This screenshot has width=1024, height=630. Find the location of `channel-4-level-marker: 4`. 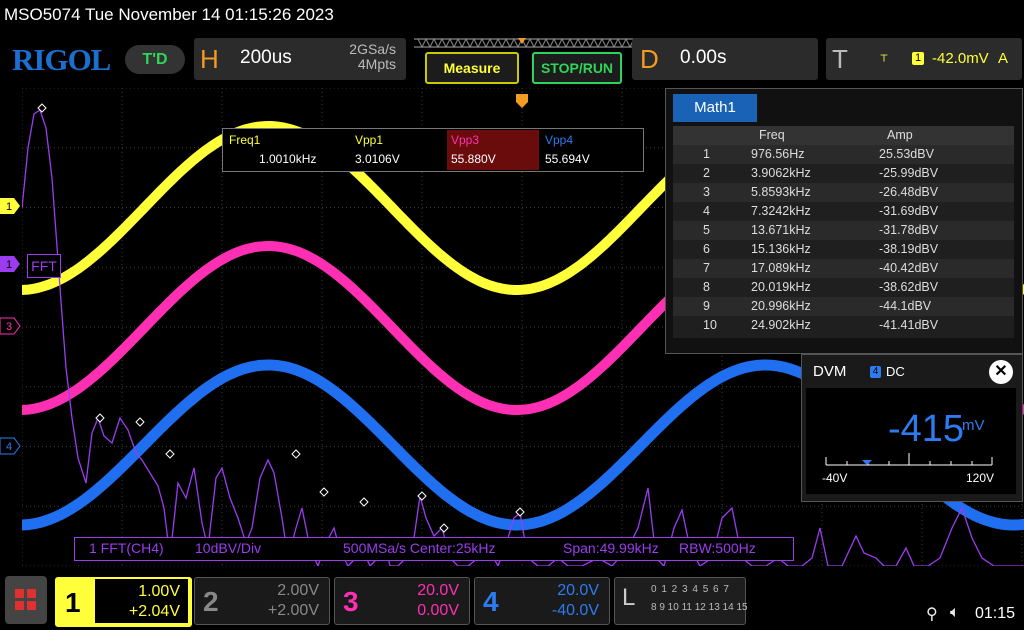

channel-4-level-marker: 4 is located at coordinates (11, 446).